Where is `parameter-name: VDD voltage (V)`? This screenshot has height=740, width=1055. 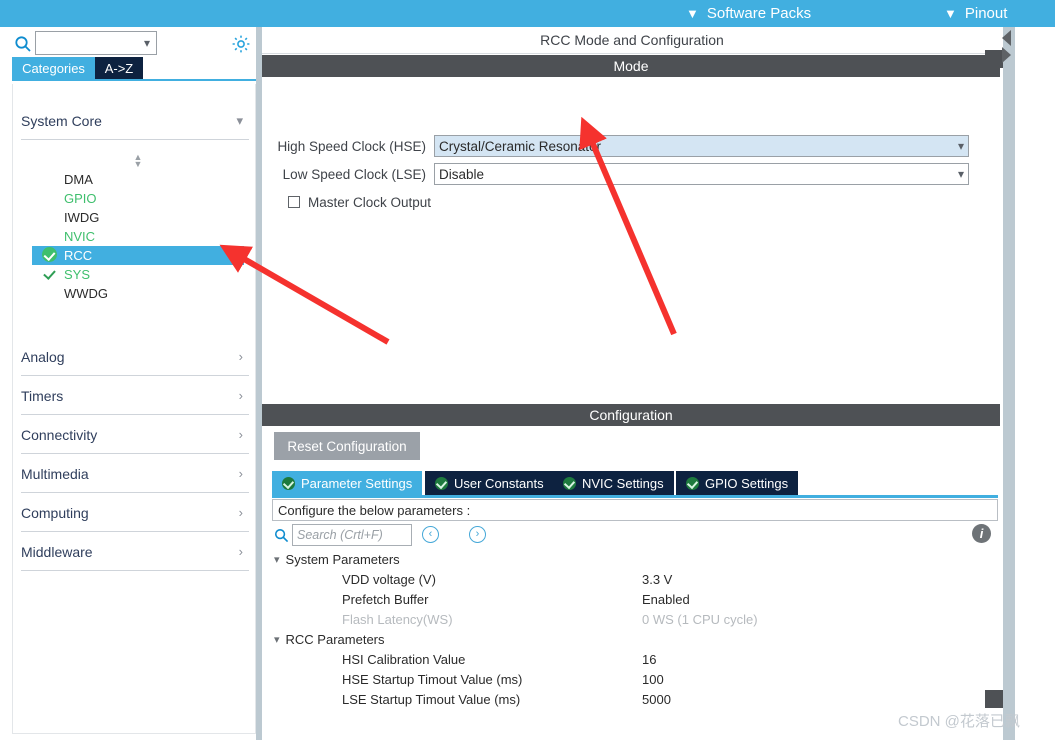 parameter-name: VDD voltage (V) is located at coordinates (389, 579).